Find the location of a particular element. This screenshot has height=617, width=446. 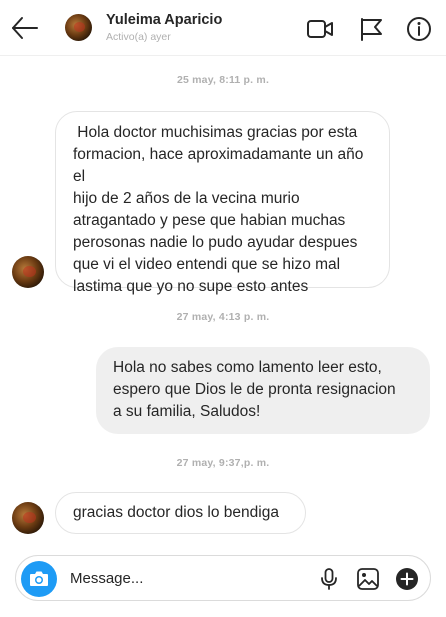

info-icon is located at coordinates (420, 29).